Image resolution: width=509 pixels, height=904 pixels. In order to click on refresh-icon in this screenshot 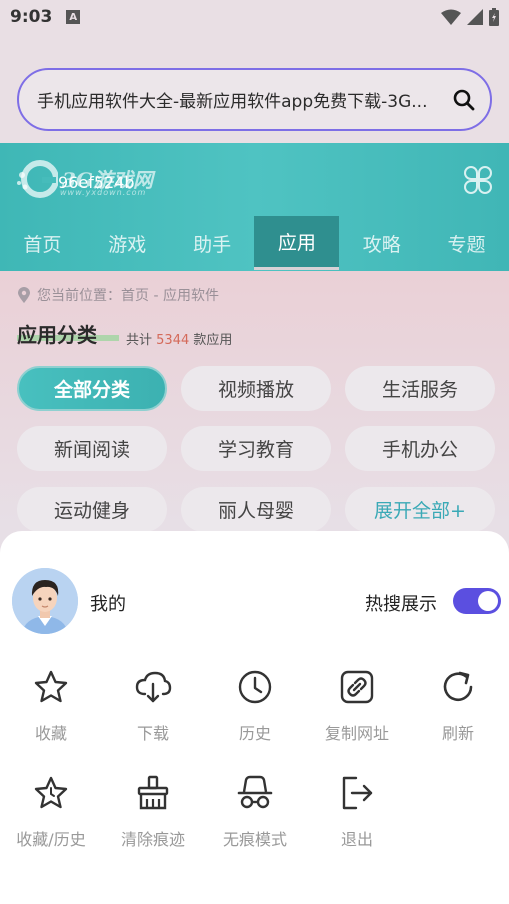, I will do `click(458, 686)`.